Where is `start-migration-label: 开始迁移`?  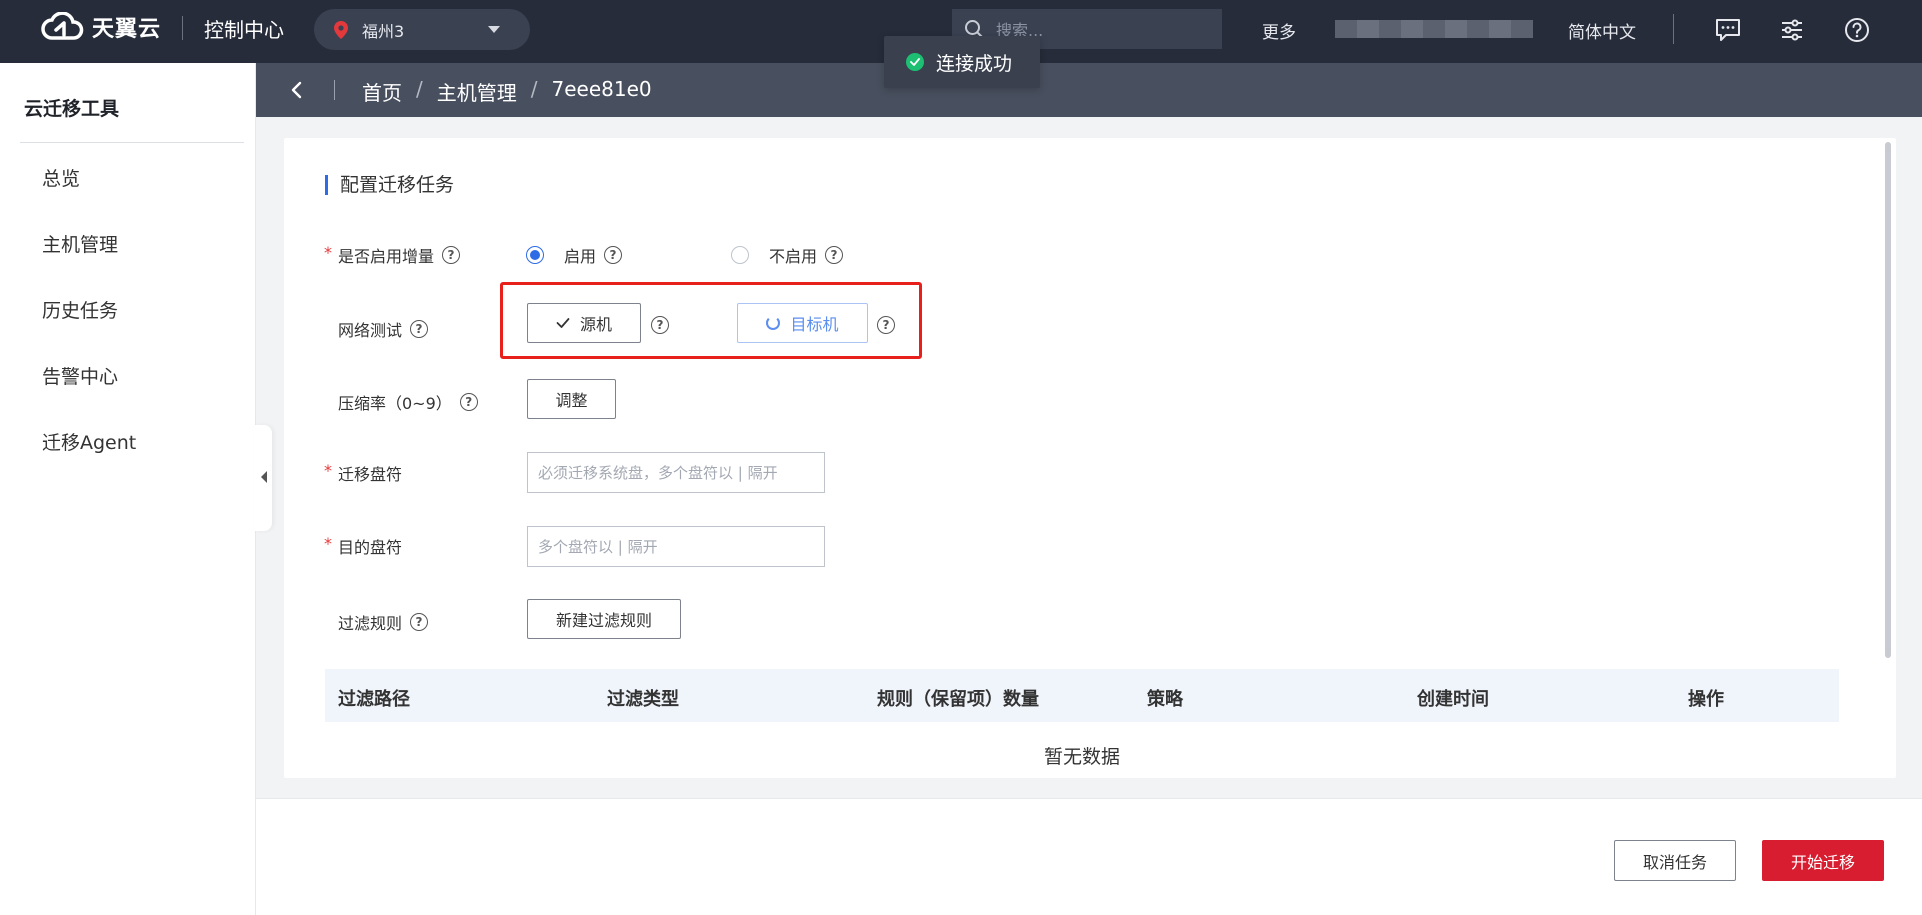 start-migration-label: 开始迁移 is located at coordinates (1822, 862).